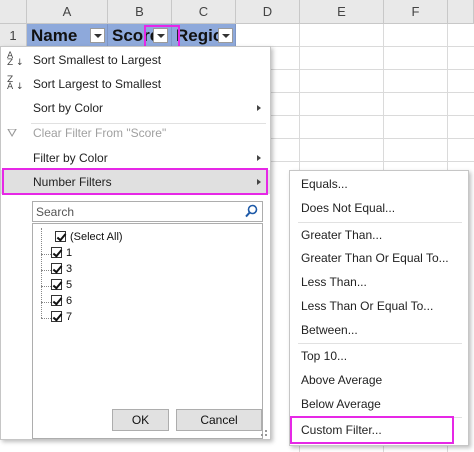 Image resolution: width=474 pixels, height=452 pixels. What do you see at coordinates (200, 35) in the screenshot?
I see `header-cell-region-text: Regio` at bounding box center [200, 35].